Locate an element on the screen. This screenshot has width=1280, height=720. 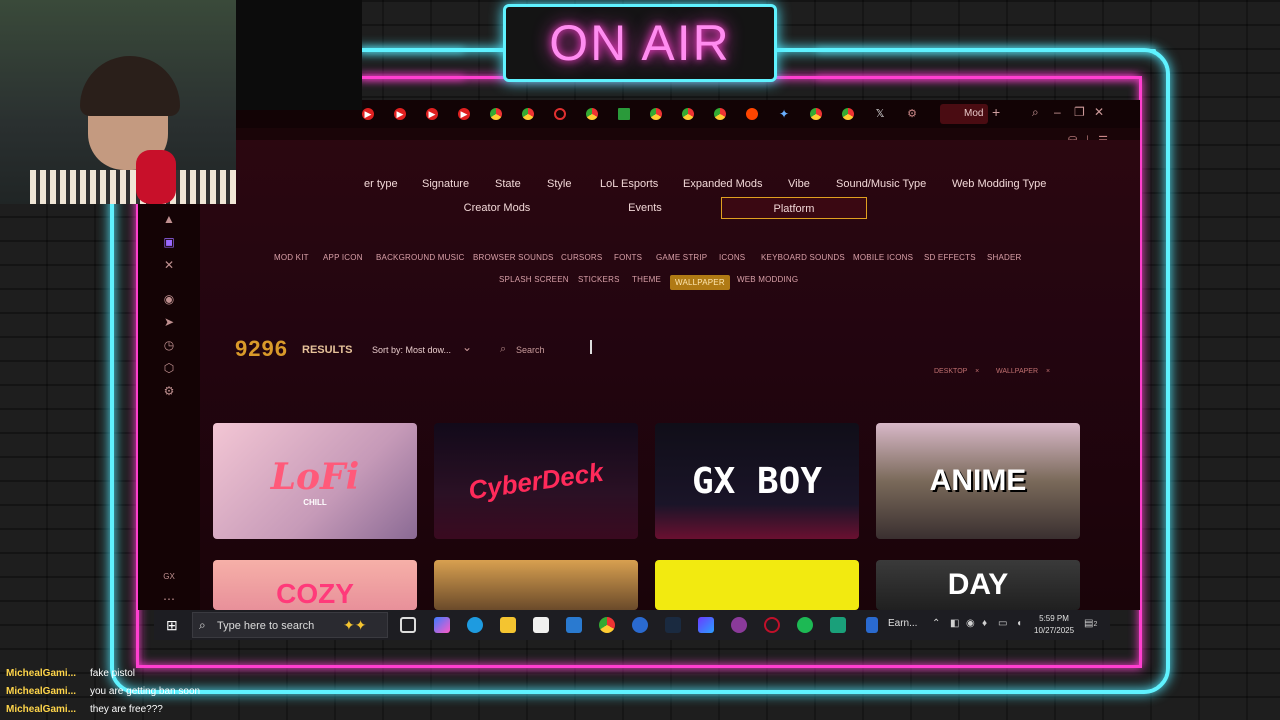
microphone-icon: ♦ is located at coordinates (984, 623).